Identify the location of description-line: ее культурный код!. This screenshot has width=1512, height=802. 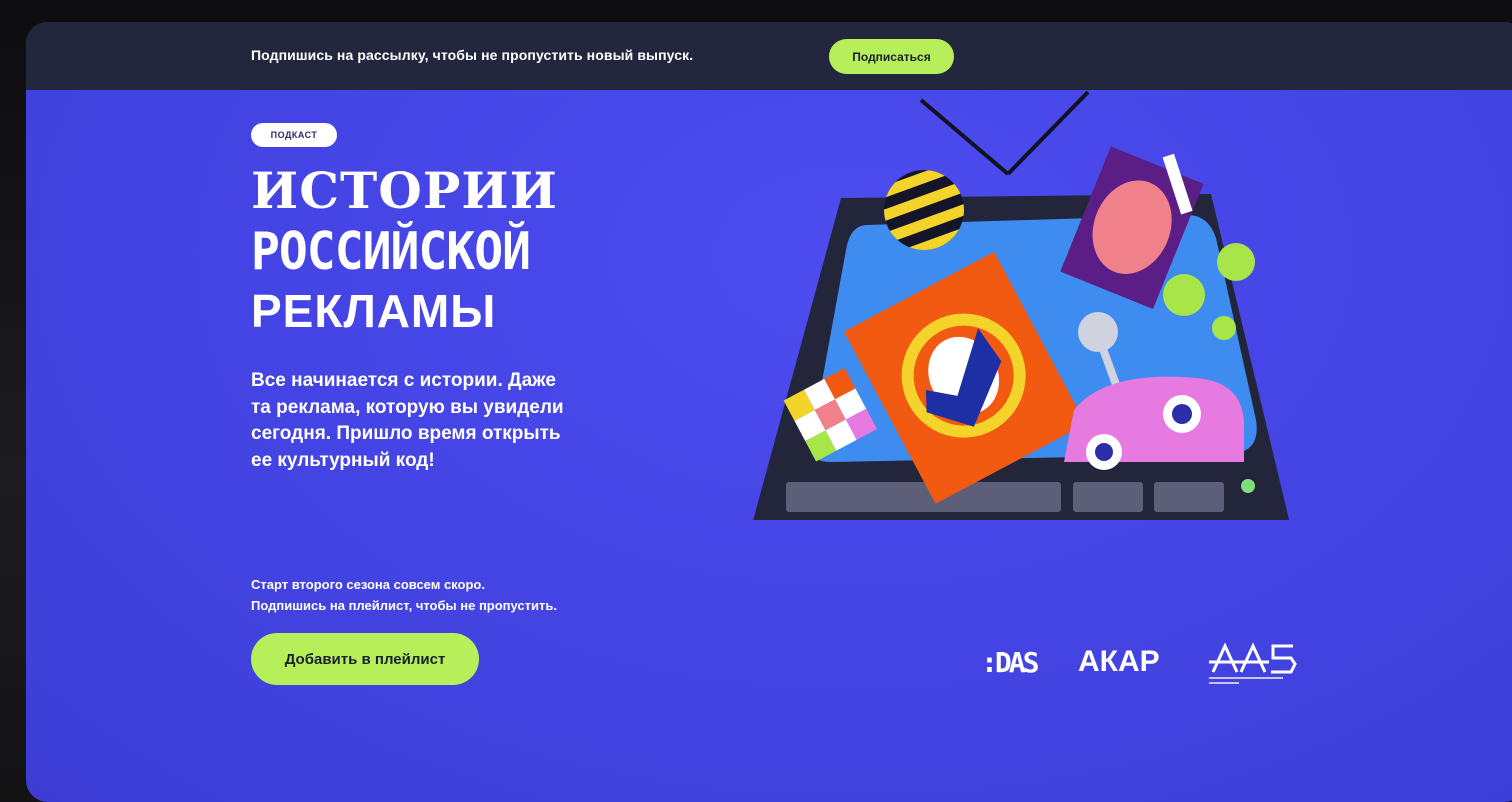
(343, 460).